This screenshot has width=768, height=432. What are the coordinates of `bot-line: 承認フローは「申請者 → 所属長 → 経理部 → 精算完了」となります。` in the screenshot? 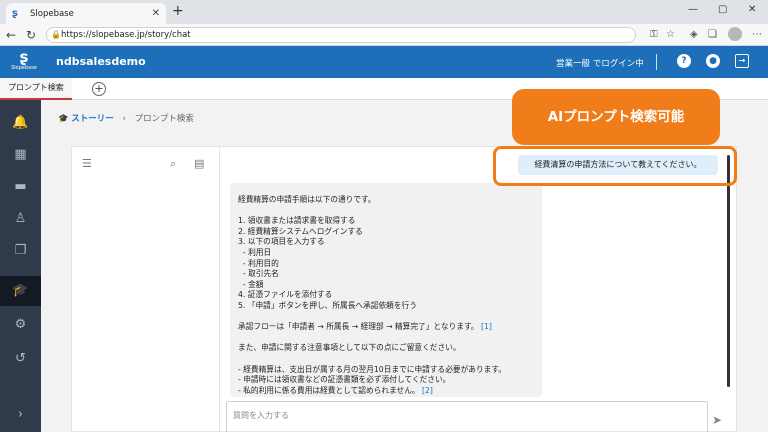 It's located at (358, 327).